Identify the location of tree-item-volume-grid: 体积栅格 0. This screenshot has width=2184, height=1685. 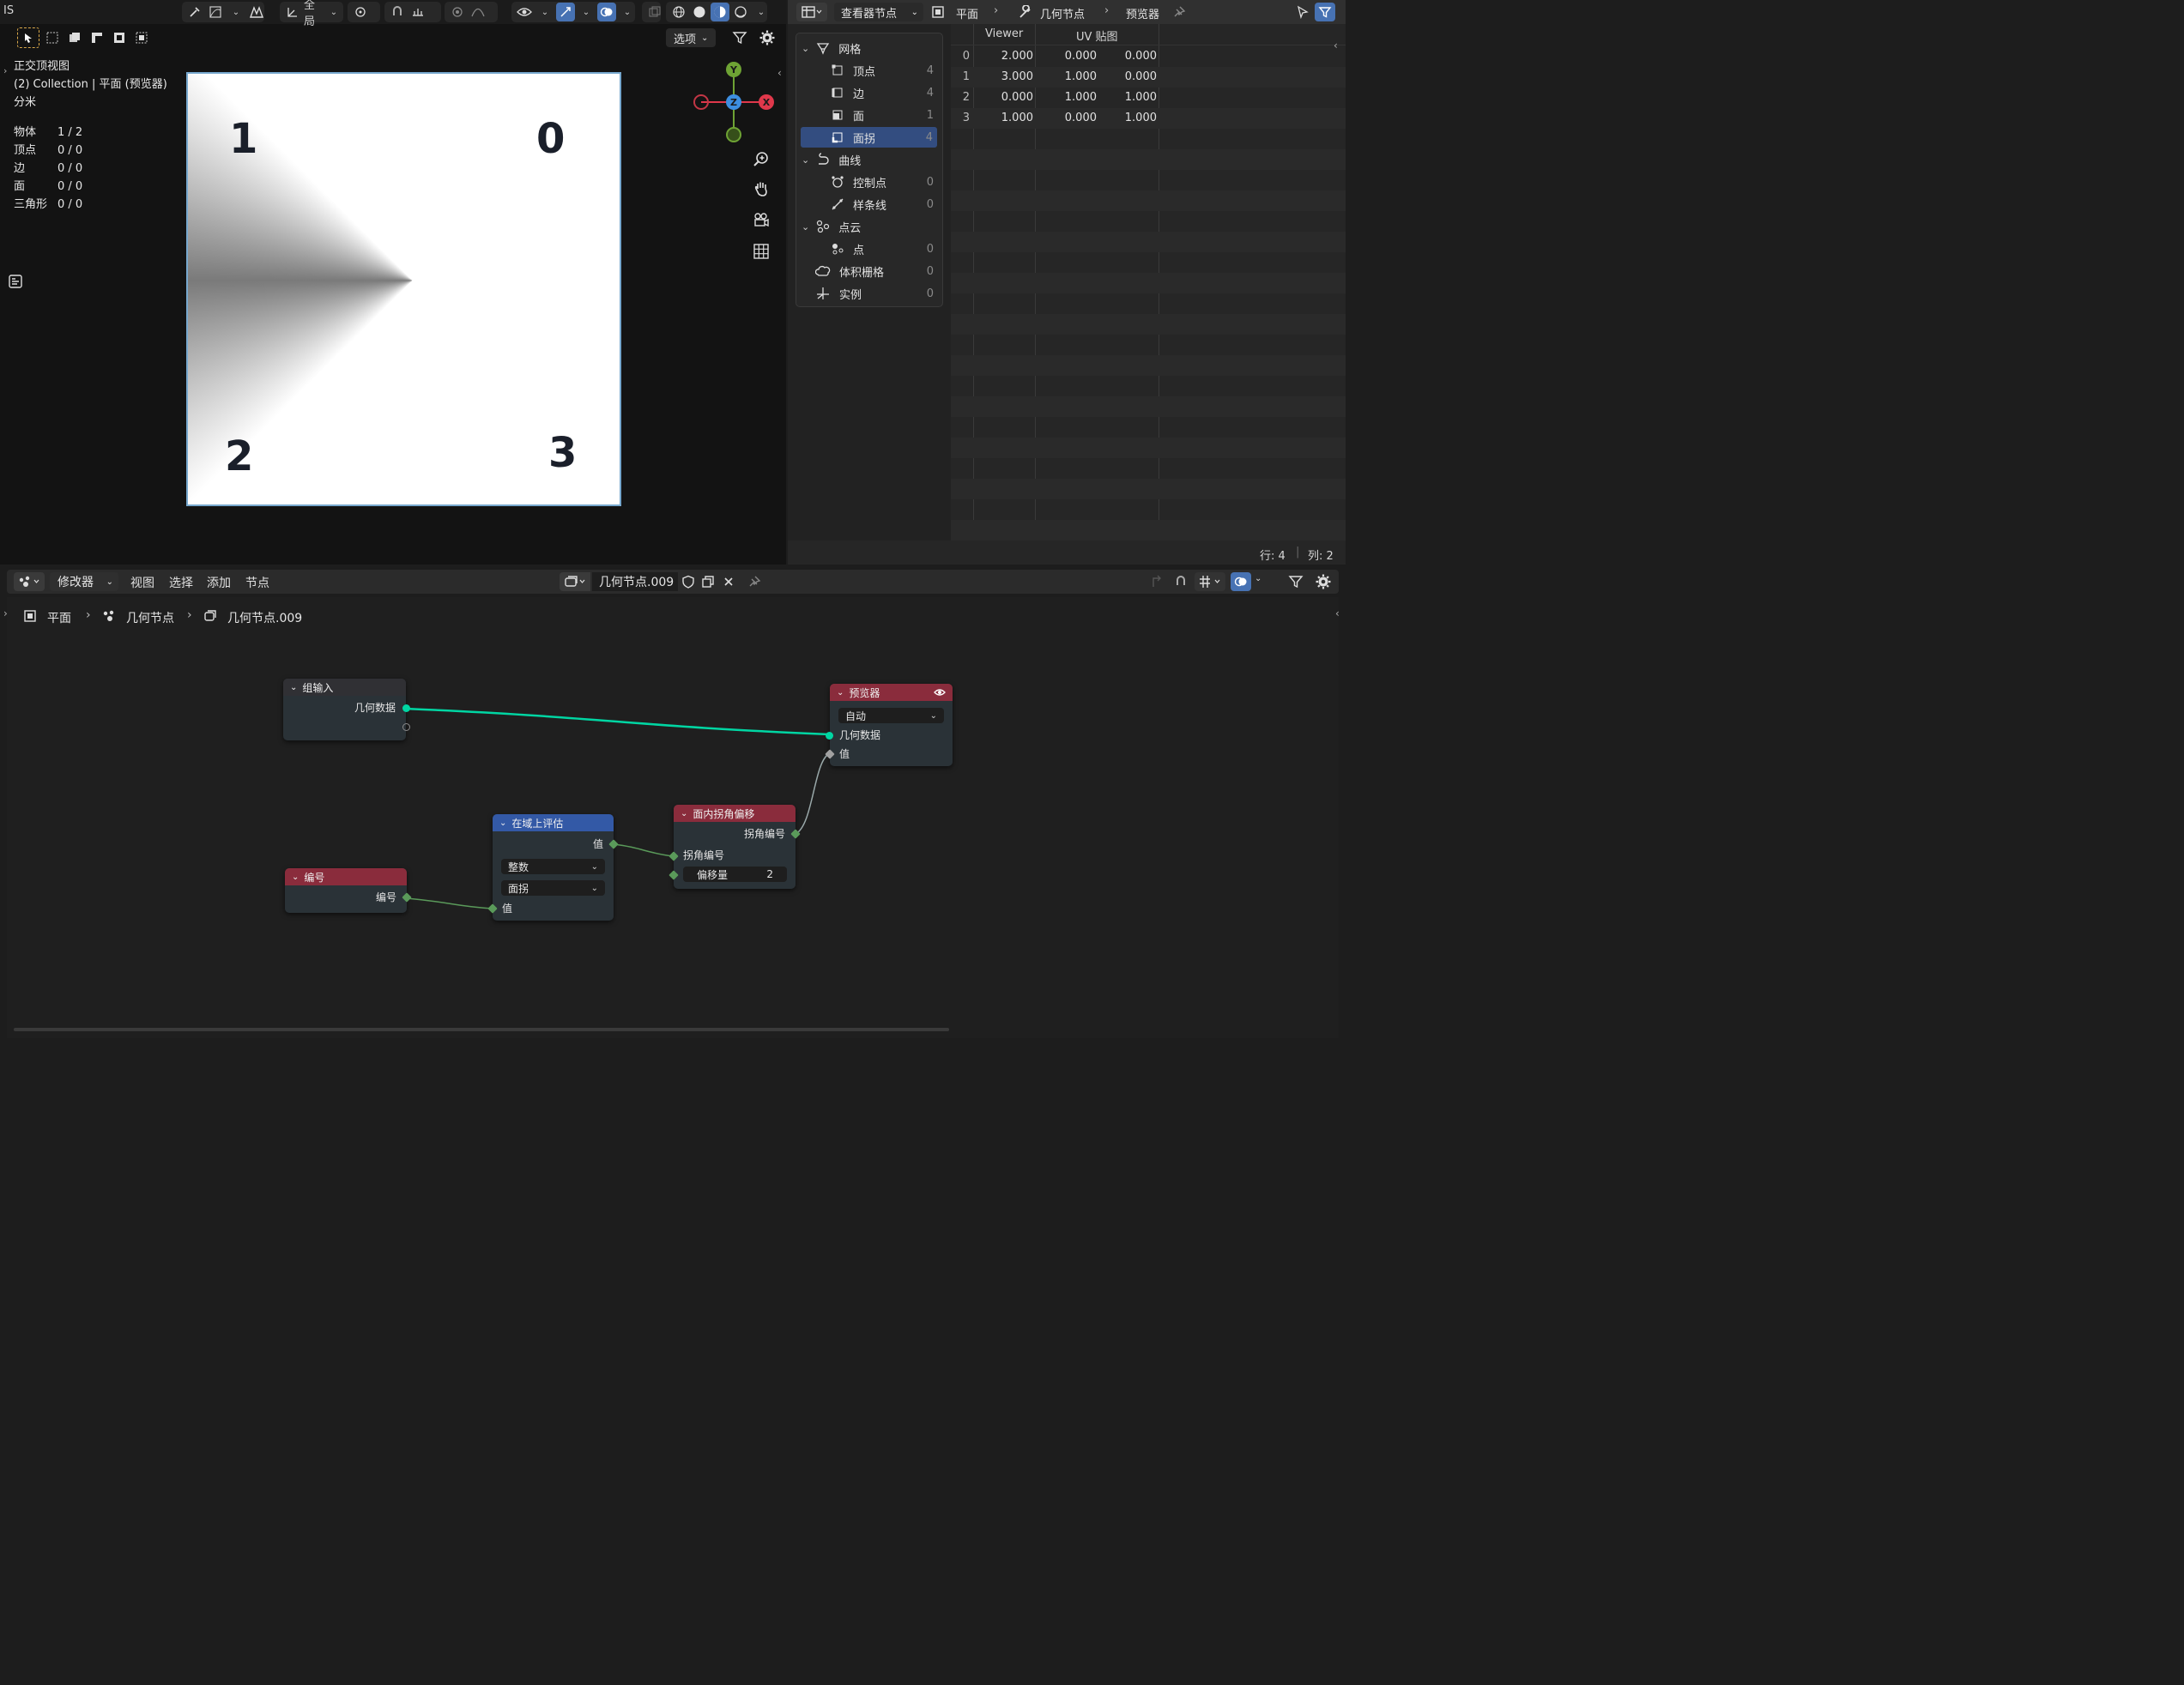
(869, 271).